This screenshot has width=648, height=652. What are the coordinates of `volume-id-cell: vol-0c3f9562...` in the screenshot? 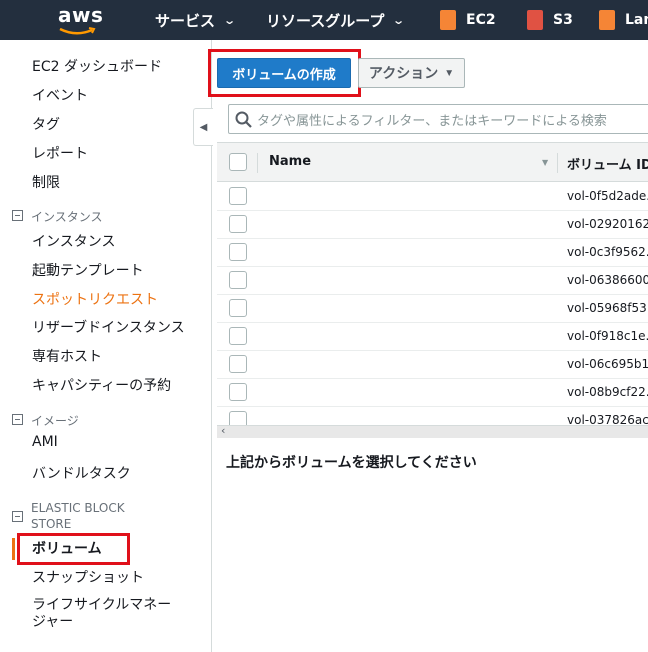 It's located at (607, 252).